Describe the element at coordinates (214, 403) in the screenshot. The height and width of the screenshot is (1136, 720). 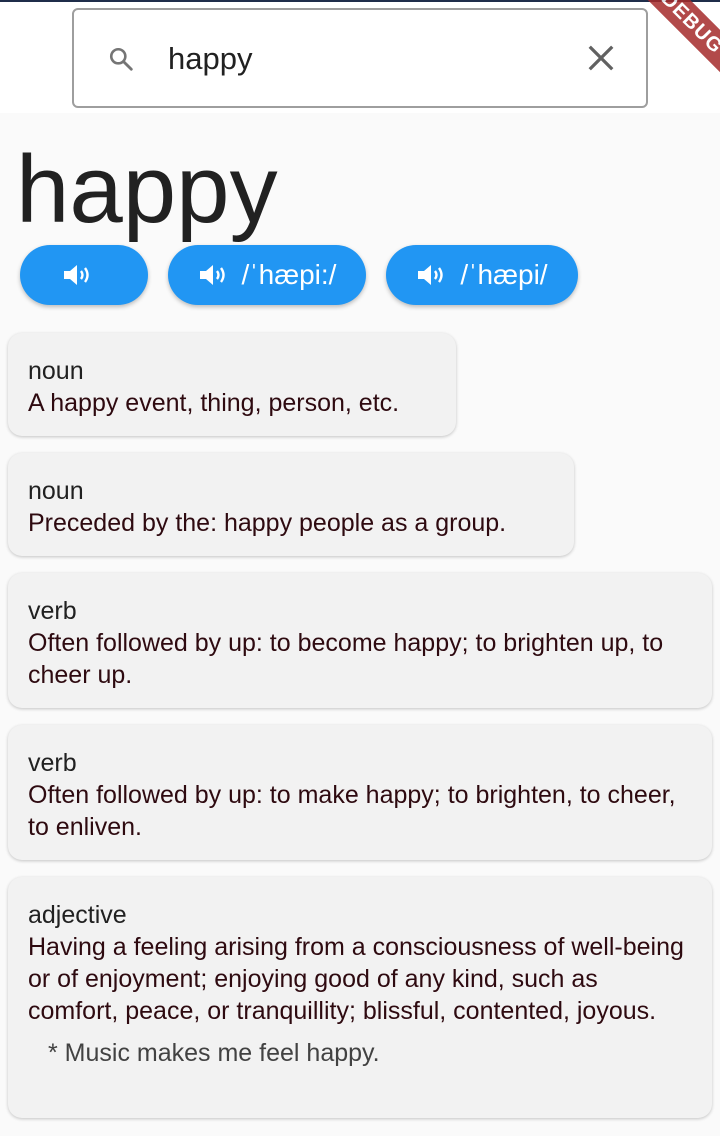
I see `definition-text: A happy event, thing, person, etc.` at that location.